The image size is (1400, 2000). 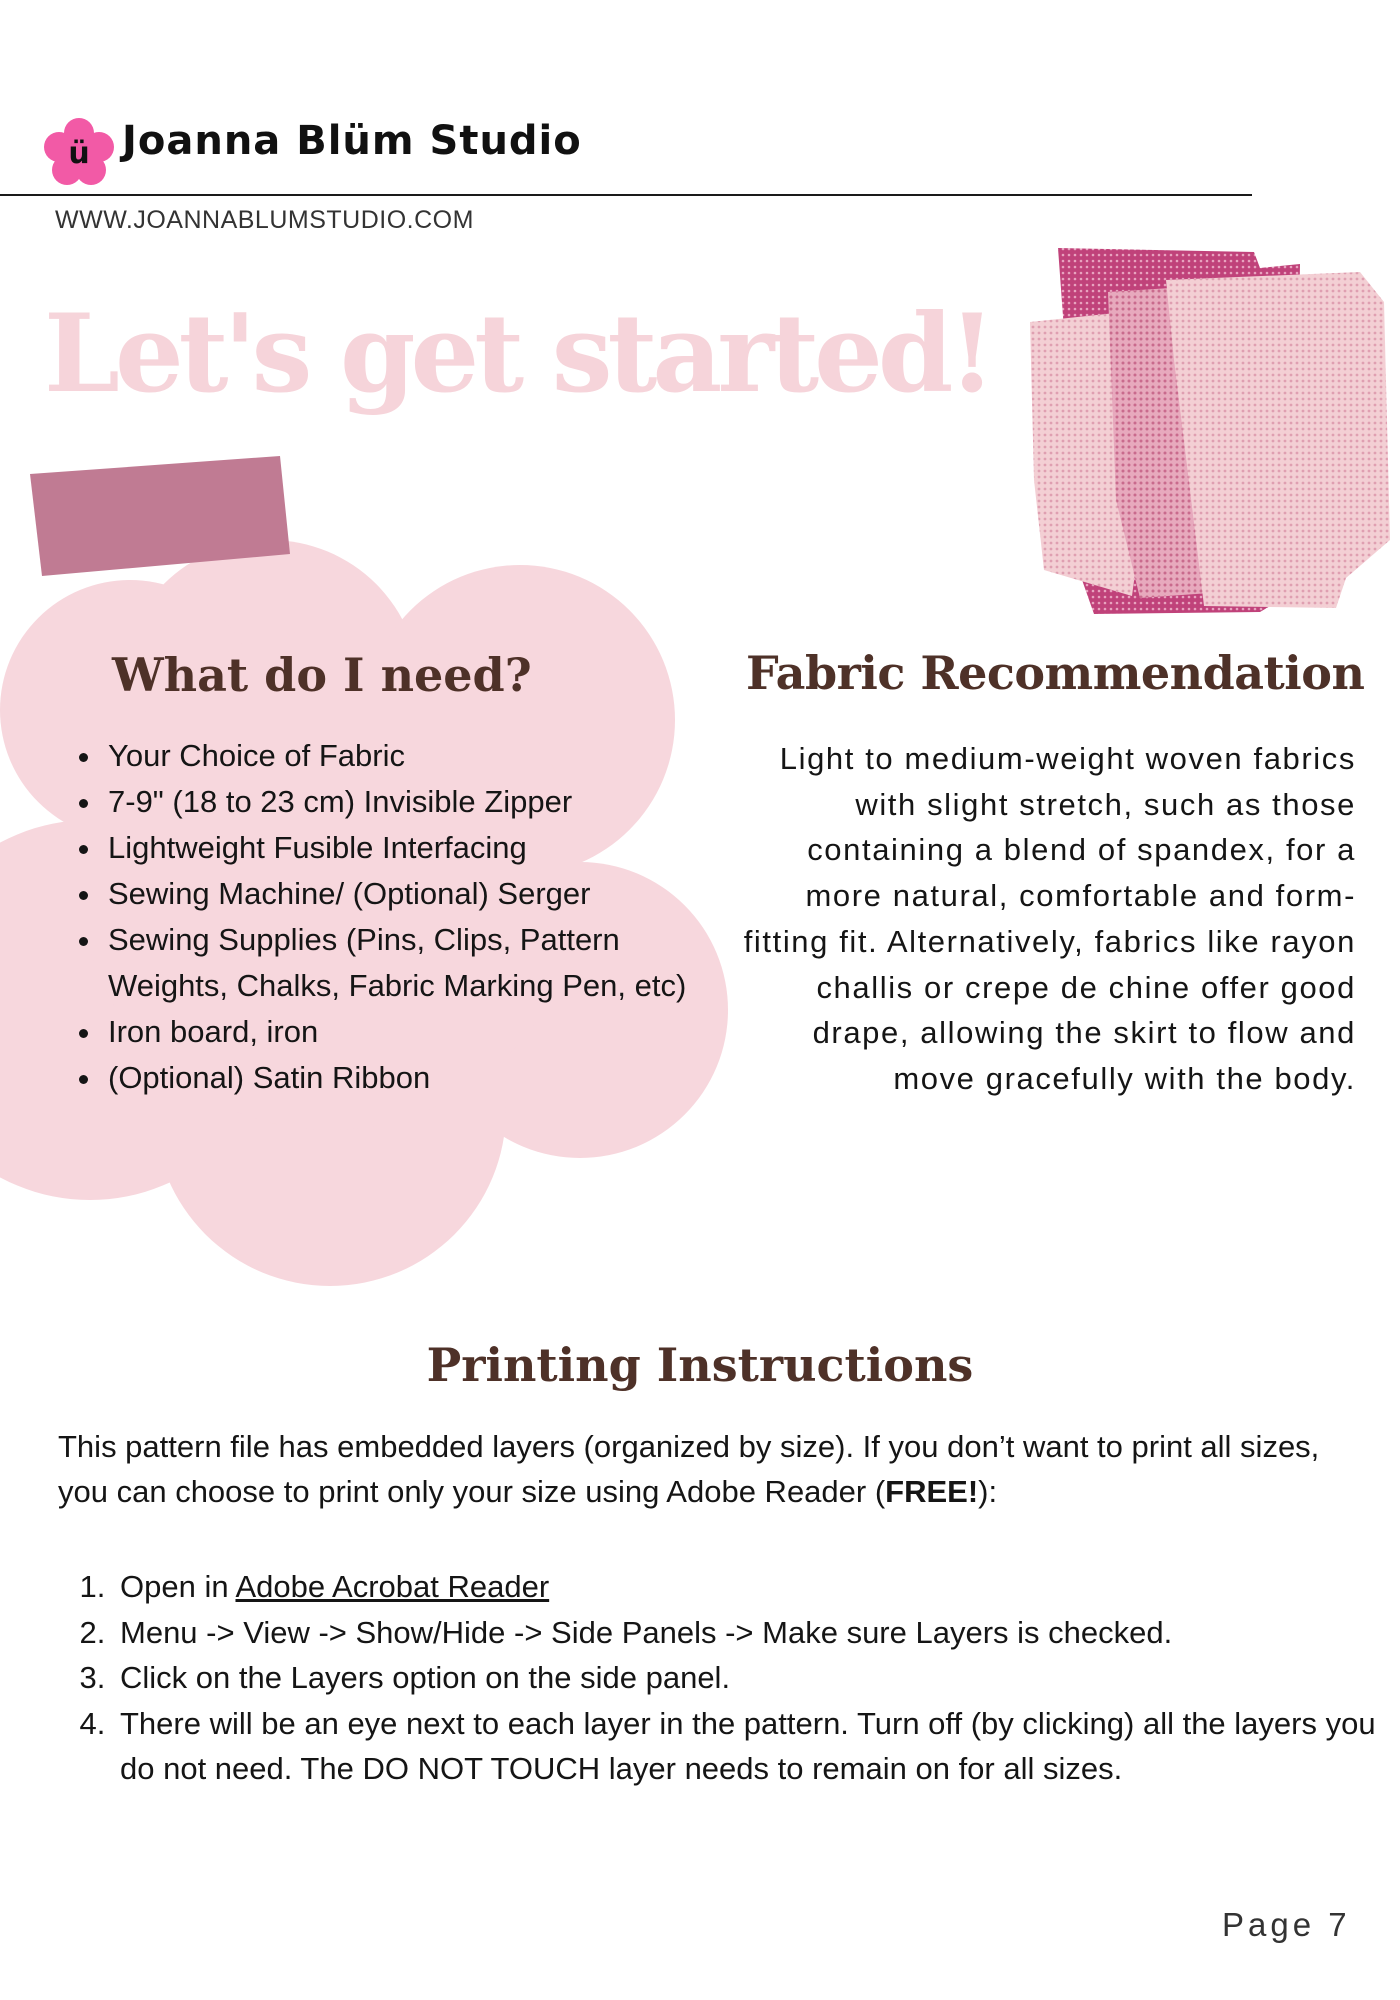 I want to click on page-number: Page 7, so click(x=1286, y=1924).